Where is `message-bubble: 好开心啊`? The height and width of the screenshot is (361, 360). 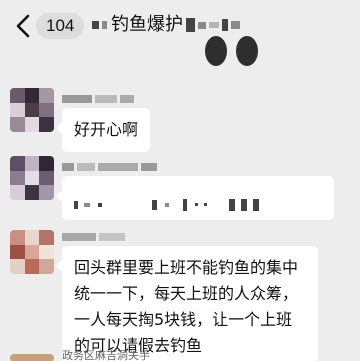 message-bubble: 好开心啊 is located at coordinates (103, 130).